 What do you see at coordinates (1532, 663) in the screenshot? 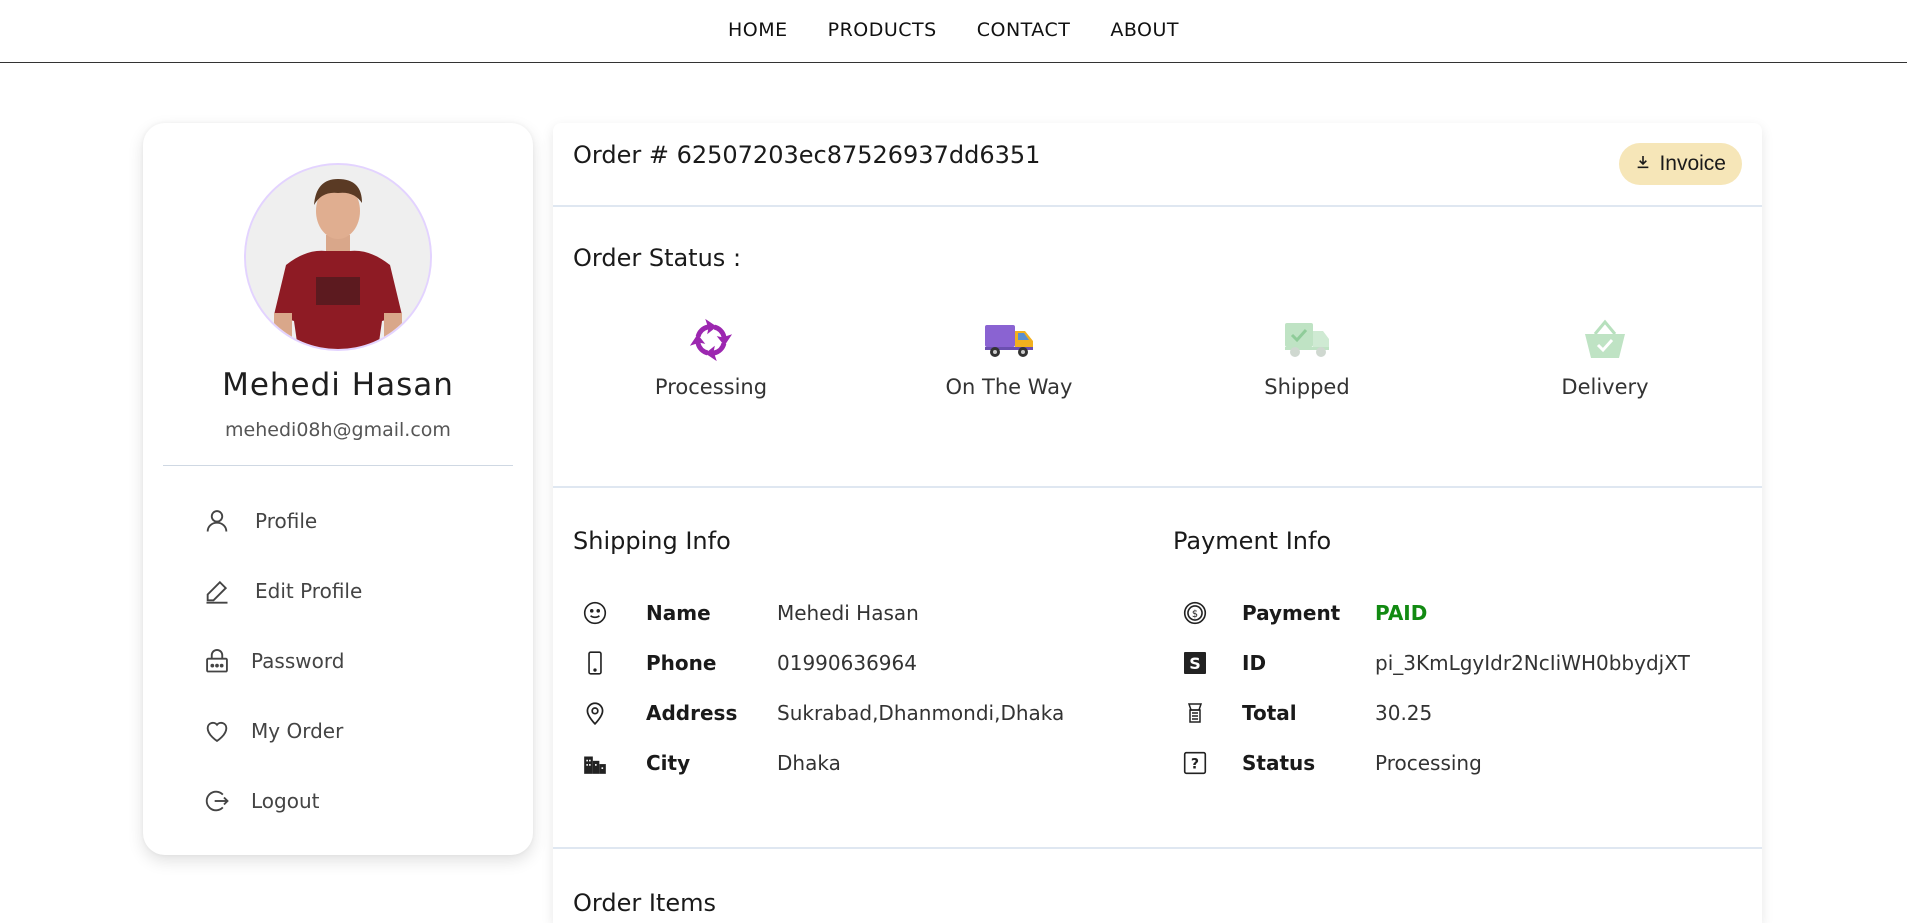
I see `payment-value: pi_3KmLgyIdr2NcIiWH0bbydjXT` at bounding box center [1532, 663].